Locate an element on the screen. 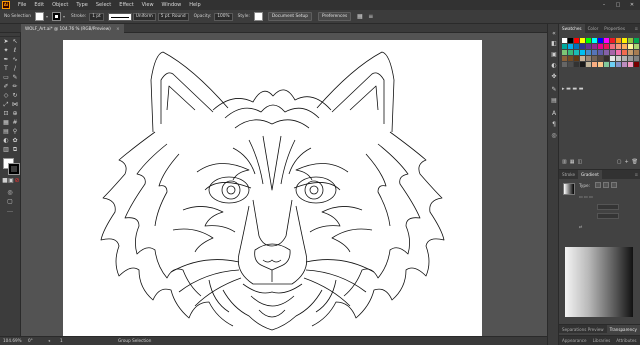 The image size is (640, 345). width-tool-icon: ⋈ is located at coordinates (15, 105).